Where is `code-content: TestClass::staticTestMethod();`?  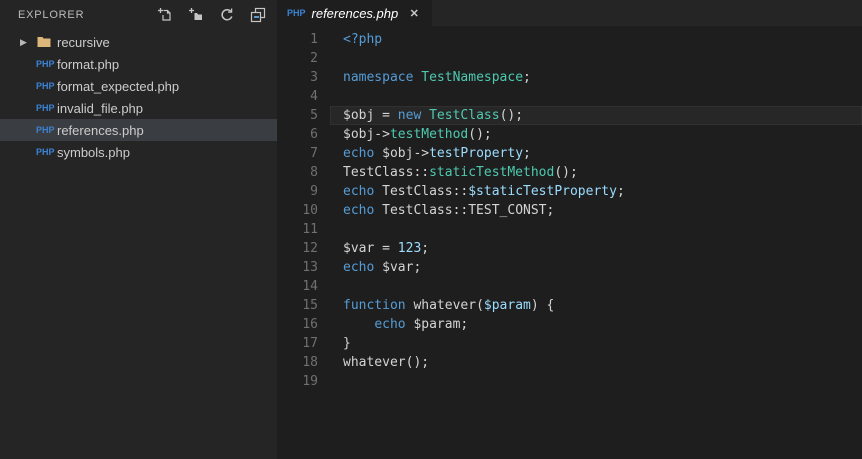
code-content: TestClass::staticTestMethod(); is located at coordinates (596, 172).